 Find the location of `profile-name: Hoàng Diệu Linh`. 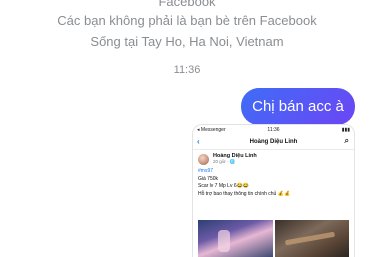

profile-name: Hoàng Diệu Linh is located at coordinates (273, 142).